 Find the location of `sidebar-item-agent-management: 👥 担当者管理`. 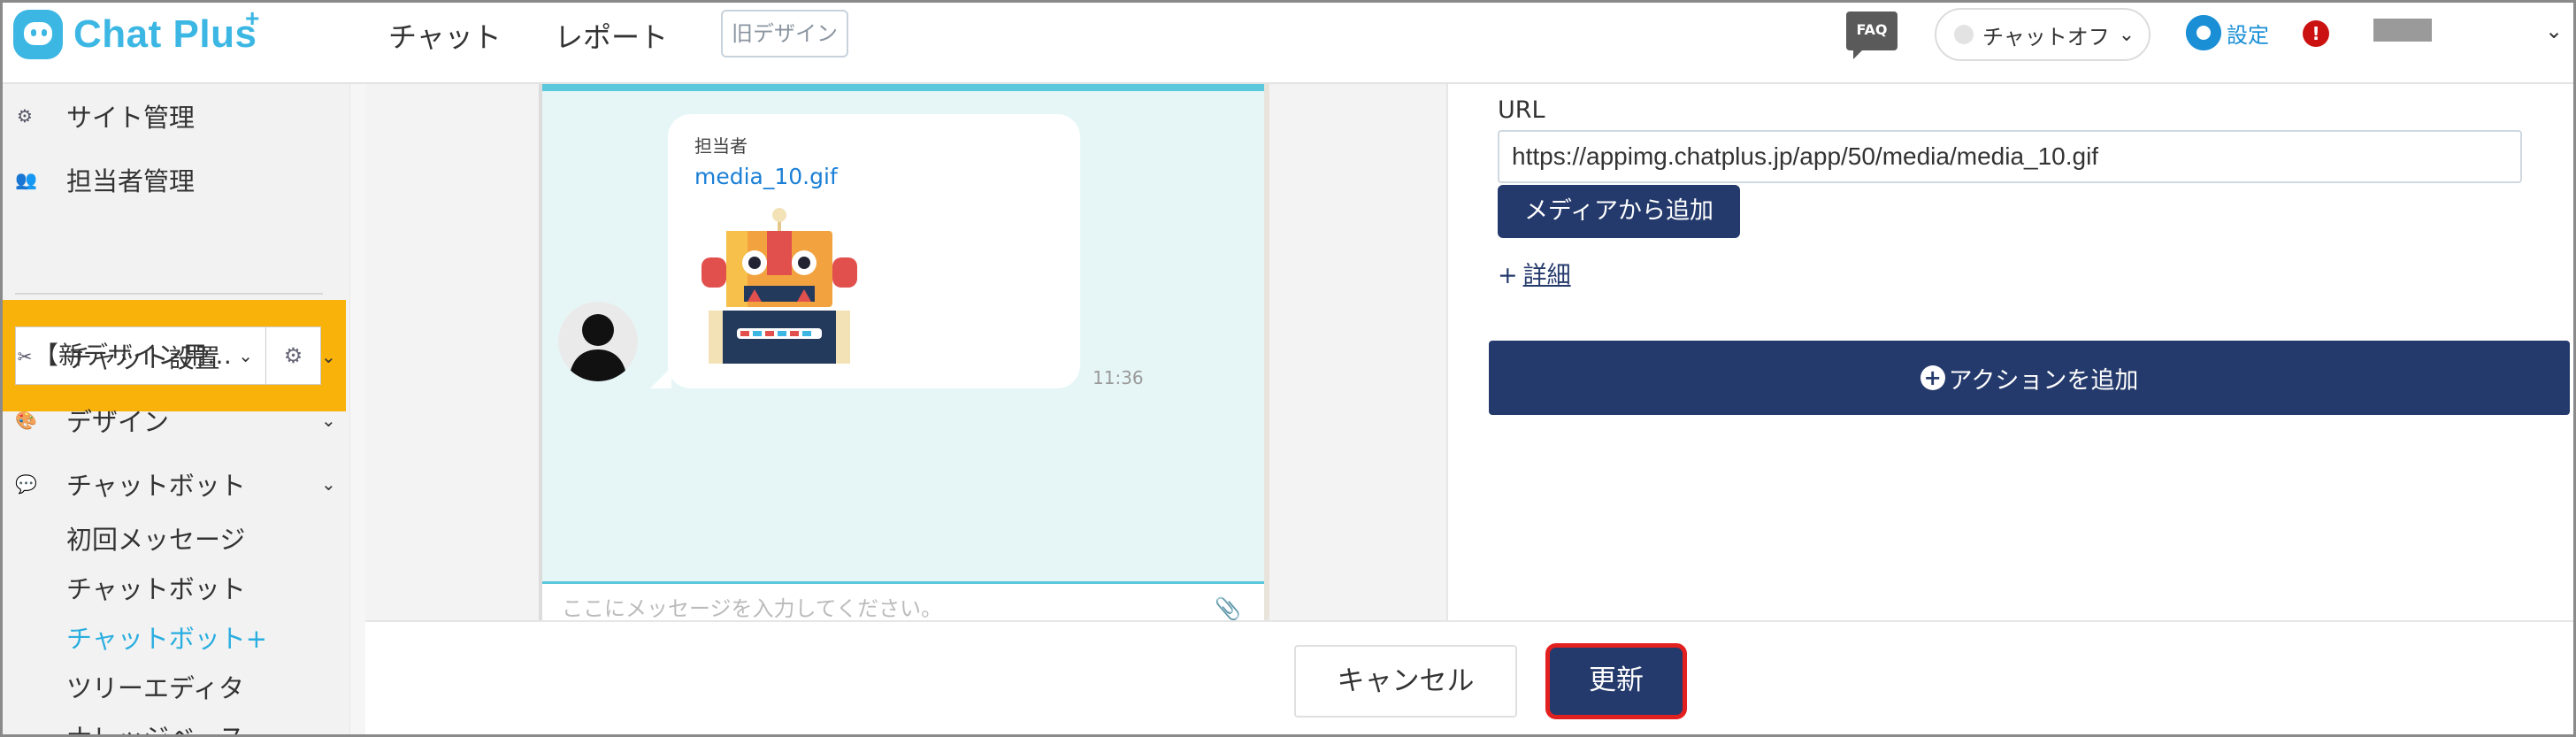

sidebar-item-agent-management: 👥 担当者管理 is located at coordinates (105, 179).